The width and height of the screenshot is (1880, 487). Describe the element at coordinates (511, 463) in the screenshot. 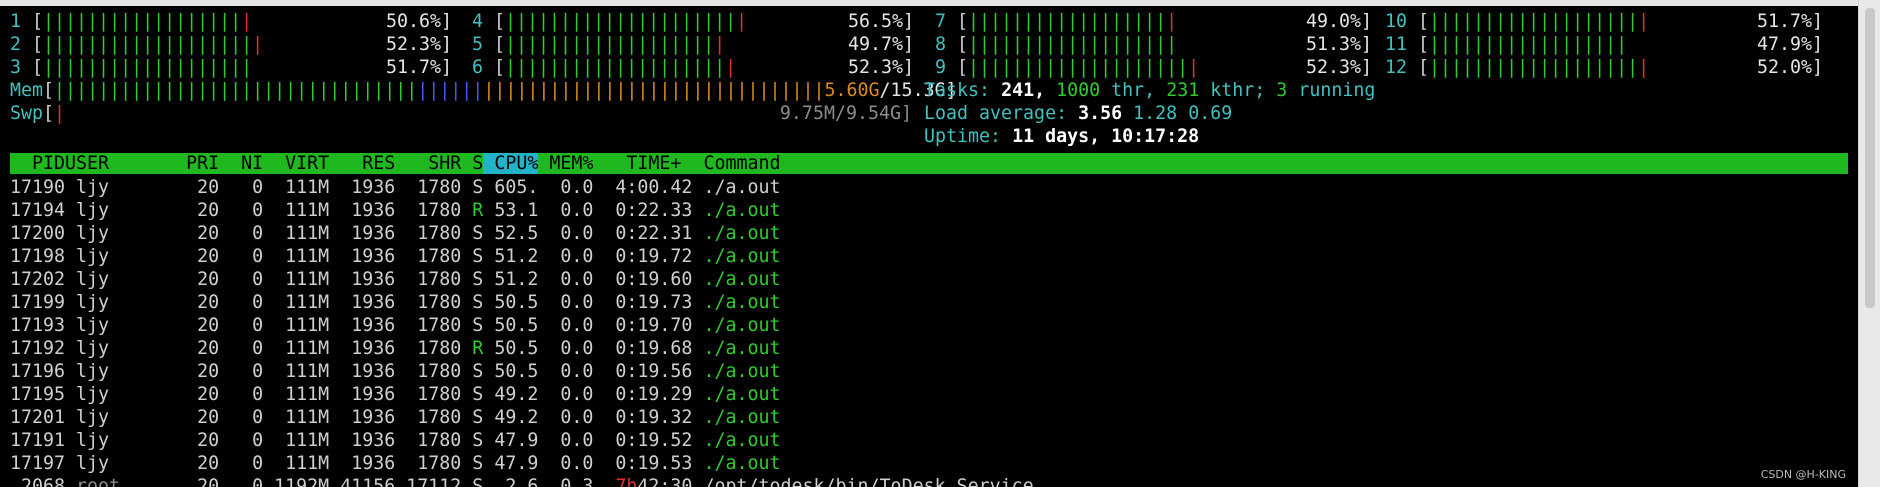

I see `process-cpu: 47.9` at that location.